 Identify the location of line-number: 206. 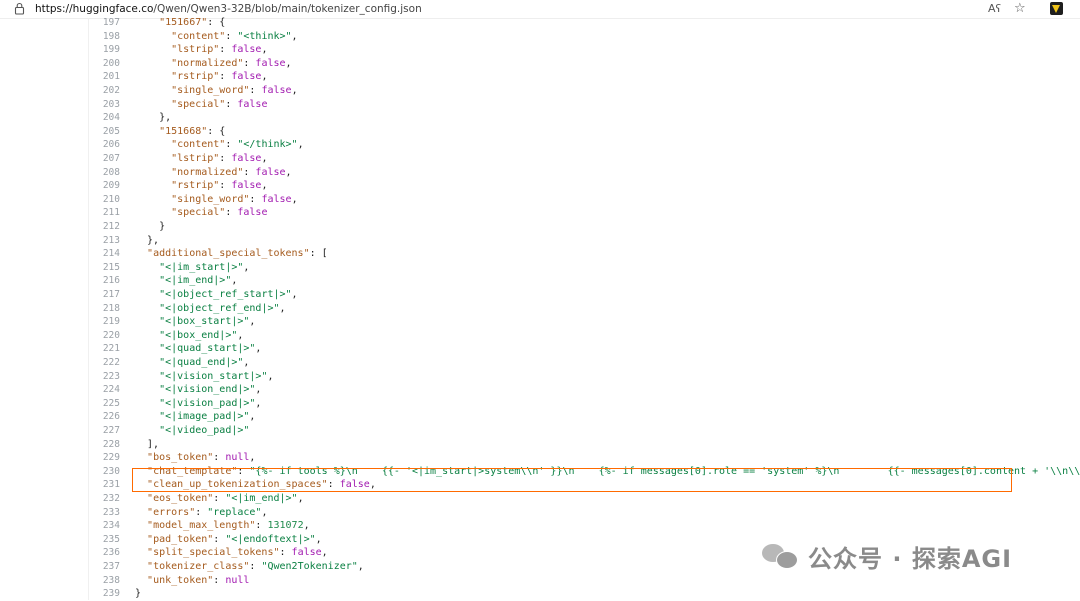
(111, 145).